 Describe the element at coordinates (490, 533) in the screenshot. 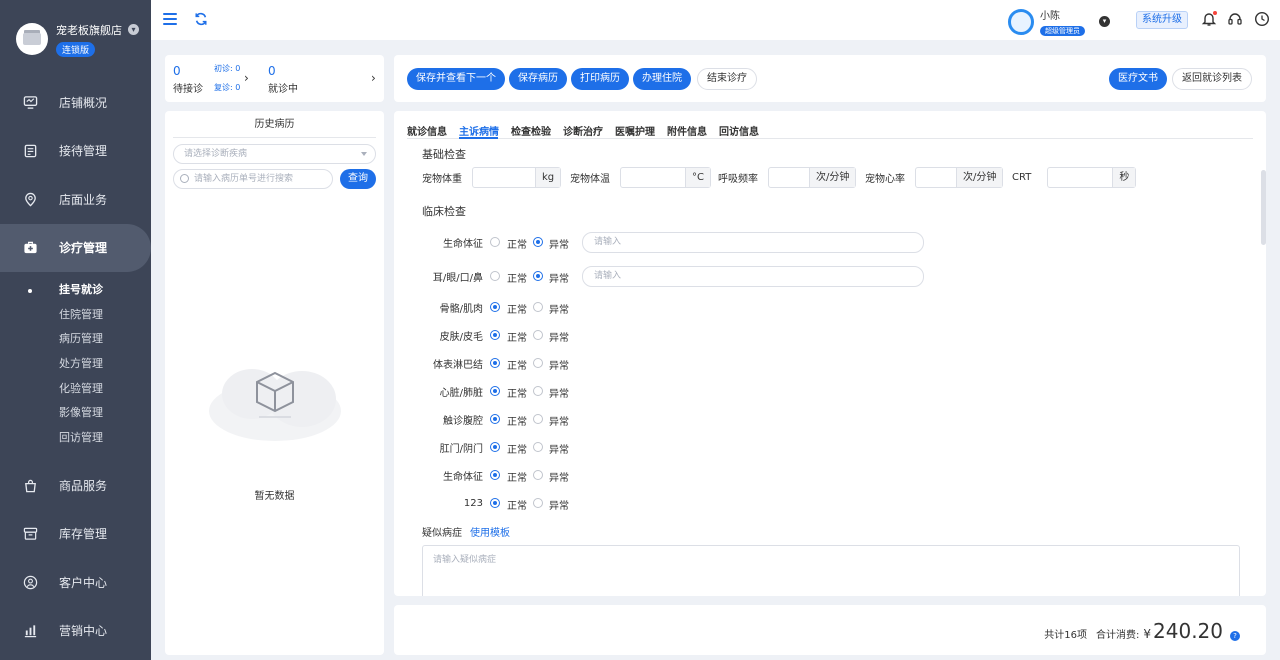

I see `use-template-link: 使用模板` at that location.